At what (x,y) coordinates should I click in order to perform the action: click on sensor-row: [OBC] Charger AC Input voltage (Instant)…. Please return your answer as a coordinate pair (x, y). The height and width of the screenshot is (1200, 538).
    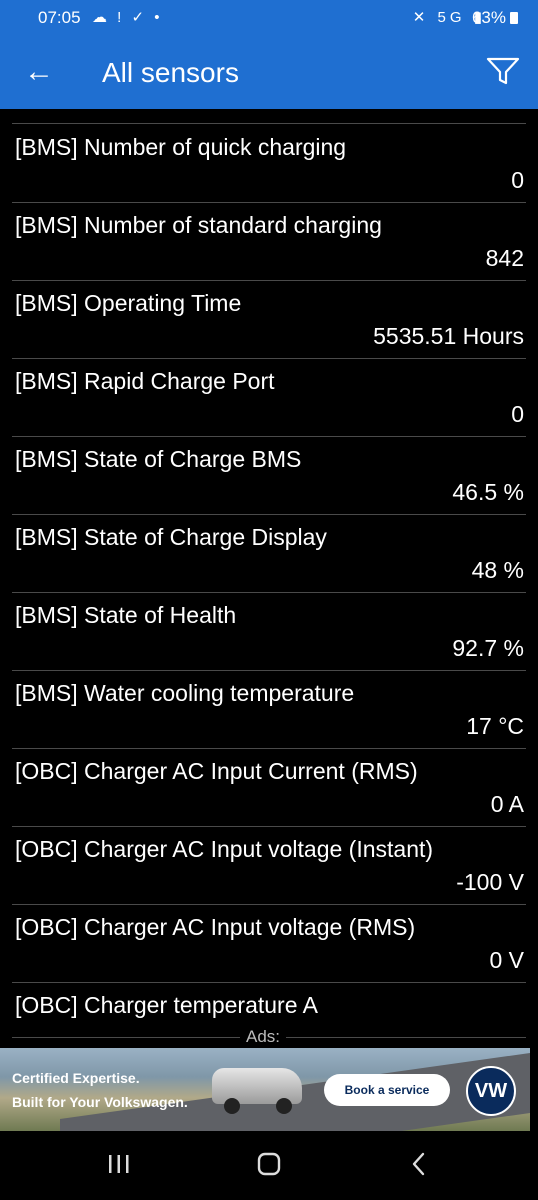
    Looking at the image, I should click on (269, 865).